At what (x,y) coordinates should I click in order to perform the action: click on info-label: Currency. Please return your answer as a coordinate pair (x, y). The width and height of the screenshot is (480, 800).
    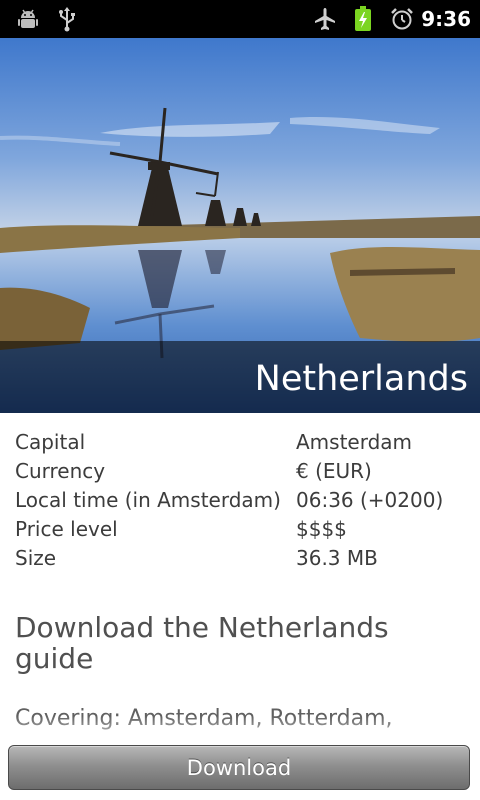
    Looking at the image, I should click on (60, 471).